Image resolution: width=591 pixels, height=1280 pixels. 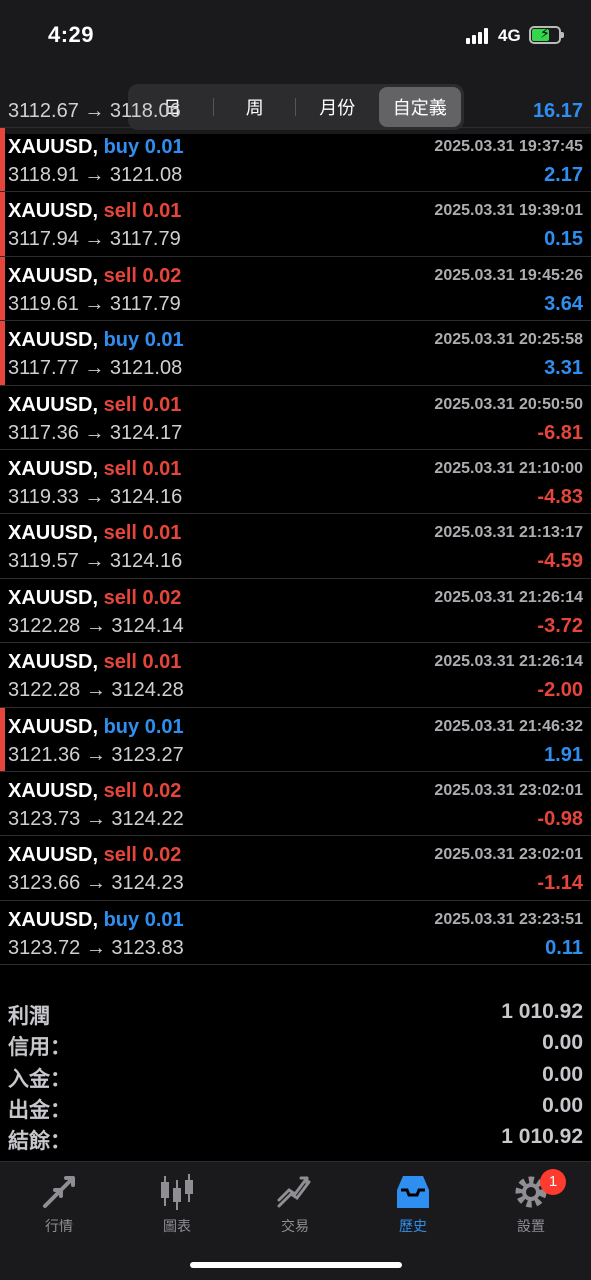 I want to click on trade-profit: 1.91, so click(x=563, y=754).